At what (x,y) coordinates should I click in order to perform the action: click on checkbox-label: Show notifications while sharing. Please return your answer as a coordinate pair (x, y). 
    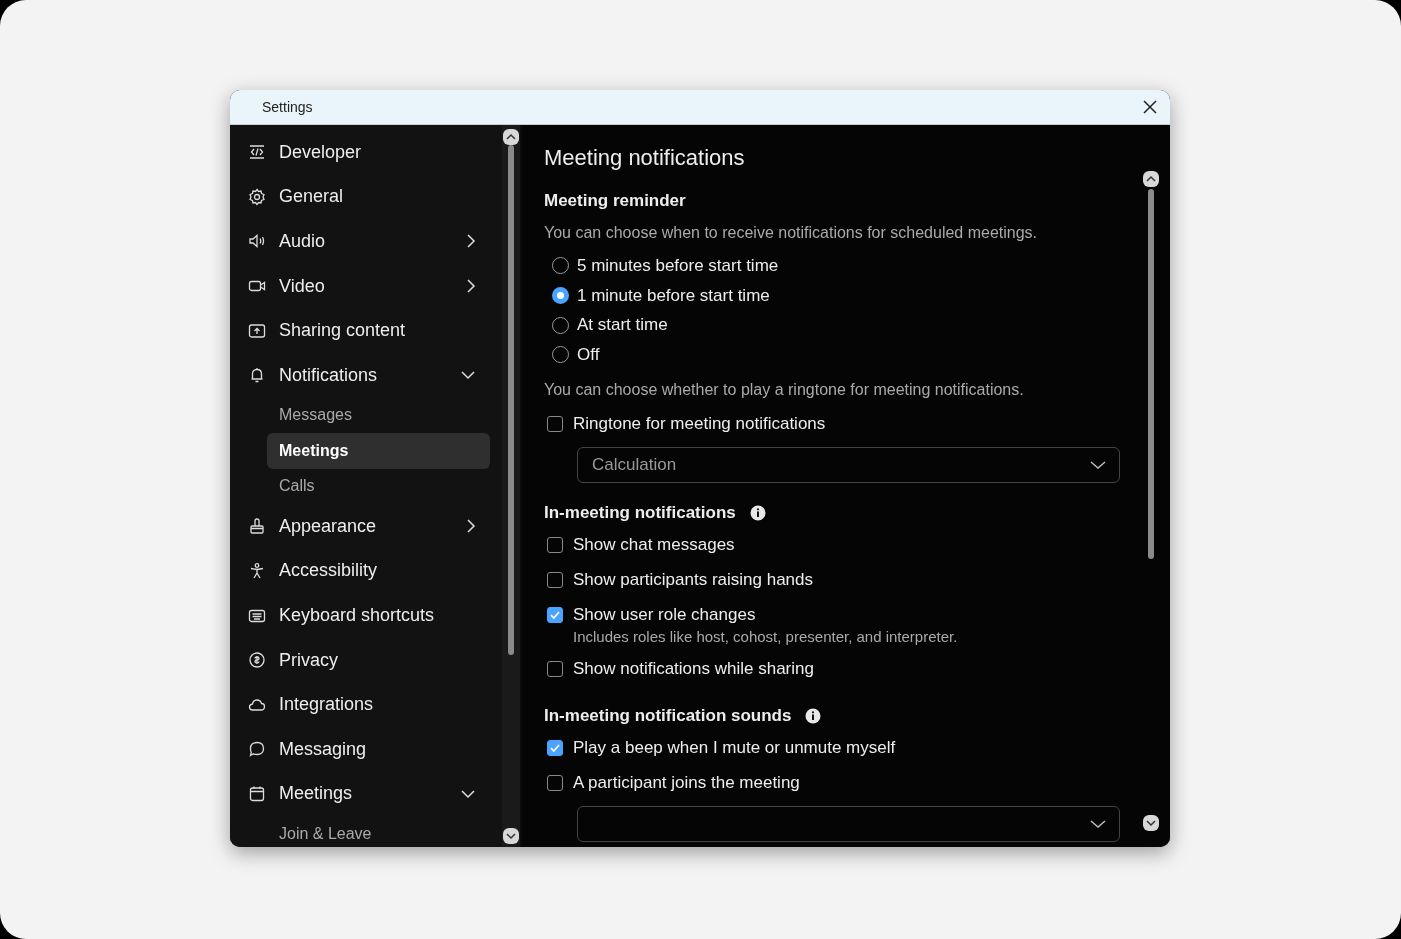
    Looking at the image, I should click on (693, 669).